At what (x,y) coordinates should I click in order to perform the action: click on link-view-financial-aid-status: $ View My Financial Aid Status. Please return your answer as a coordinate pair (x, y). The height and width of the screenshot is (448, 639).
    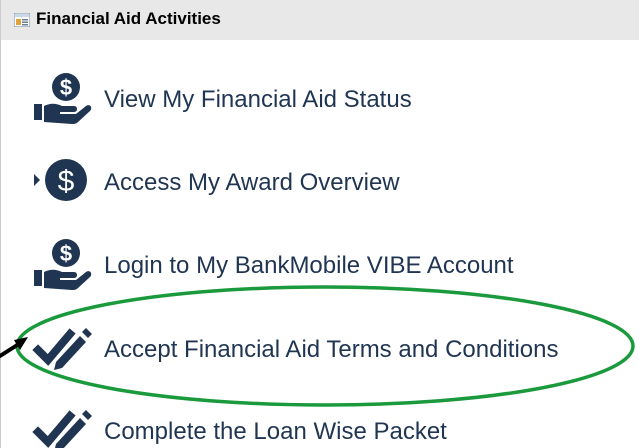
    Looking at the image, I should click on (320, 98).